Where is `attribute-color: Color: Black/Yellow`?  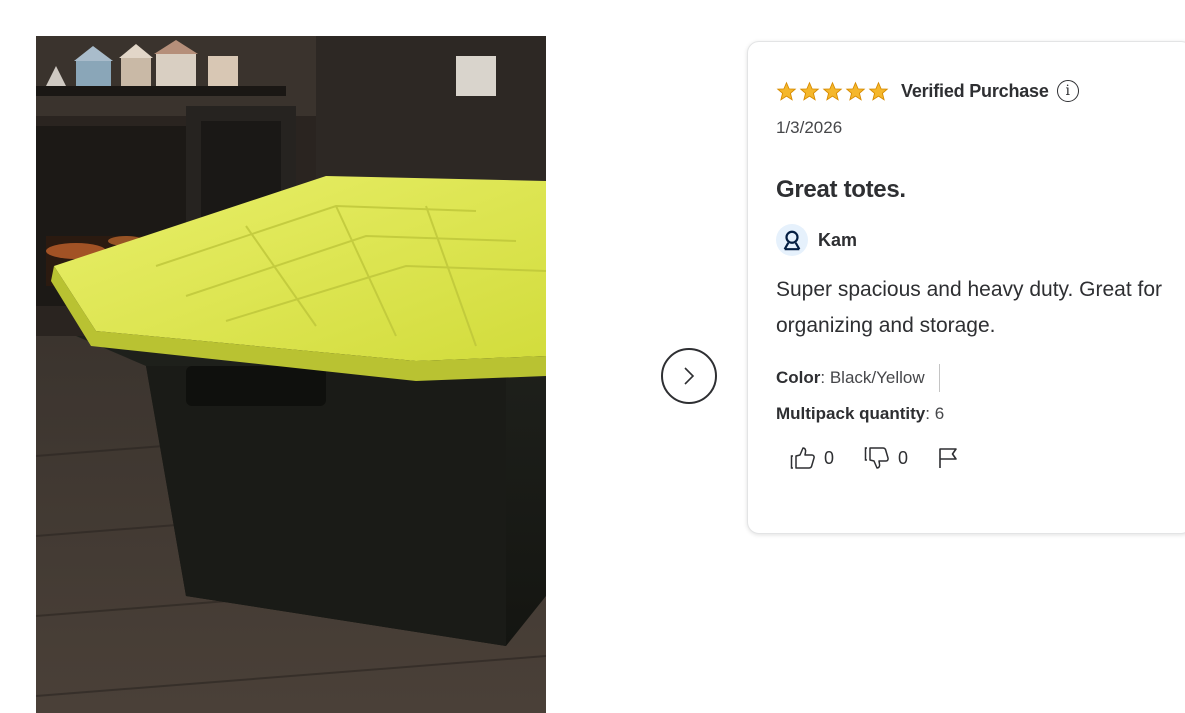
attribute-color: Color: Black/Yellow is located at coordinates (970, 378).